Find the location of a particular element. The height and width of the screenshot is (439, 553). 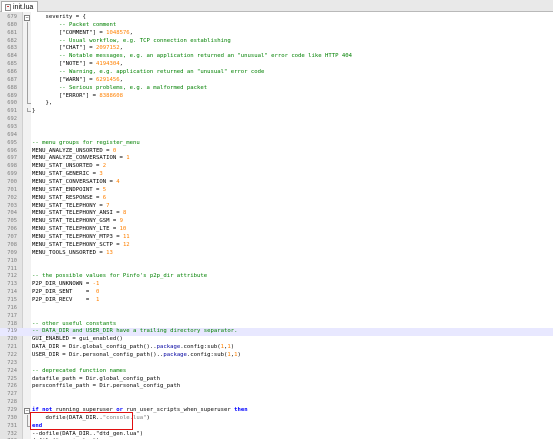

code-token: dofile(DATA_DIR.. is located at coordinates (67, 417).